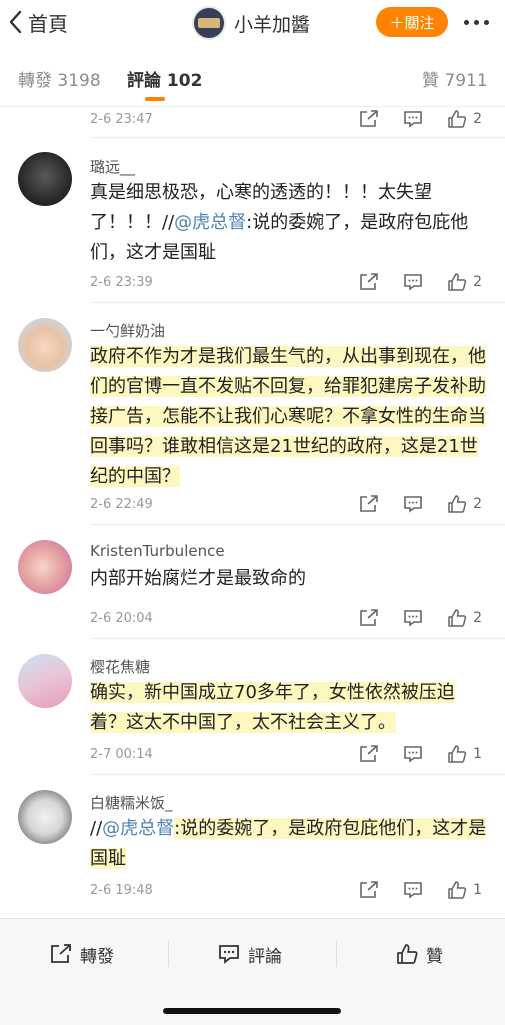 This screenshot has height=1025, width=505. What do you see at coordinates (121, 754) in the screenshot?
I see `comment-time: 2-7 00:14` at bounding box center [121, 754].